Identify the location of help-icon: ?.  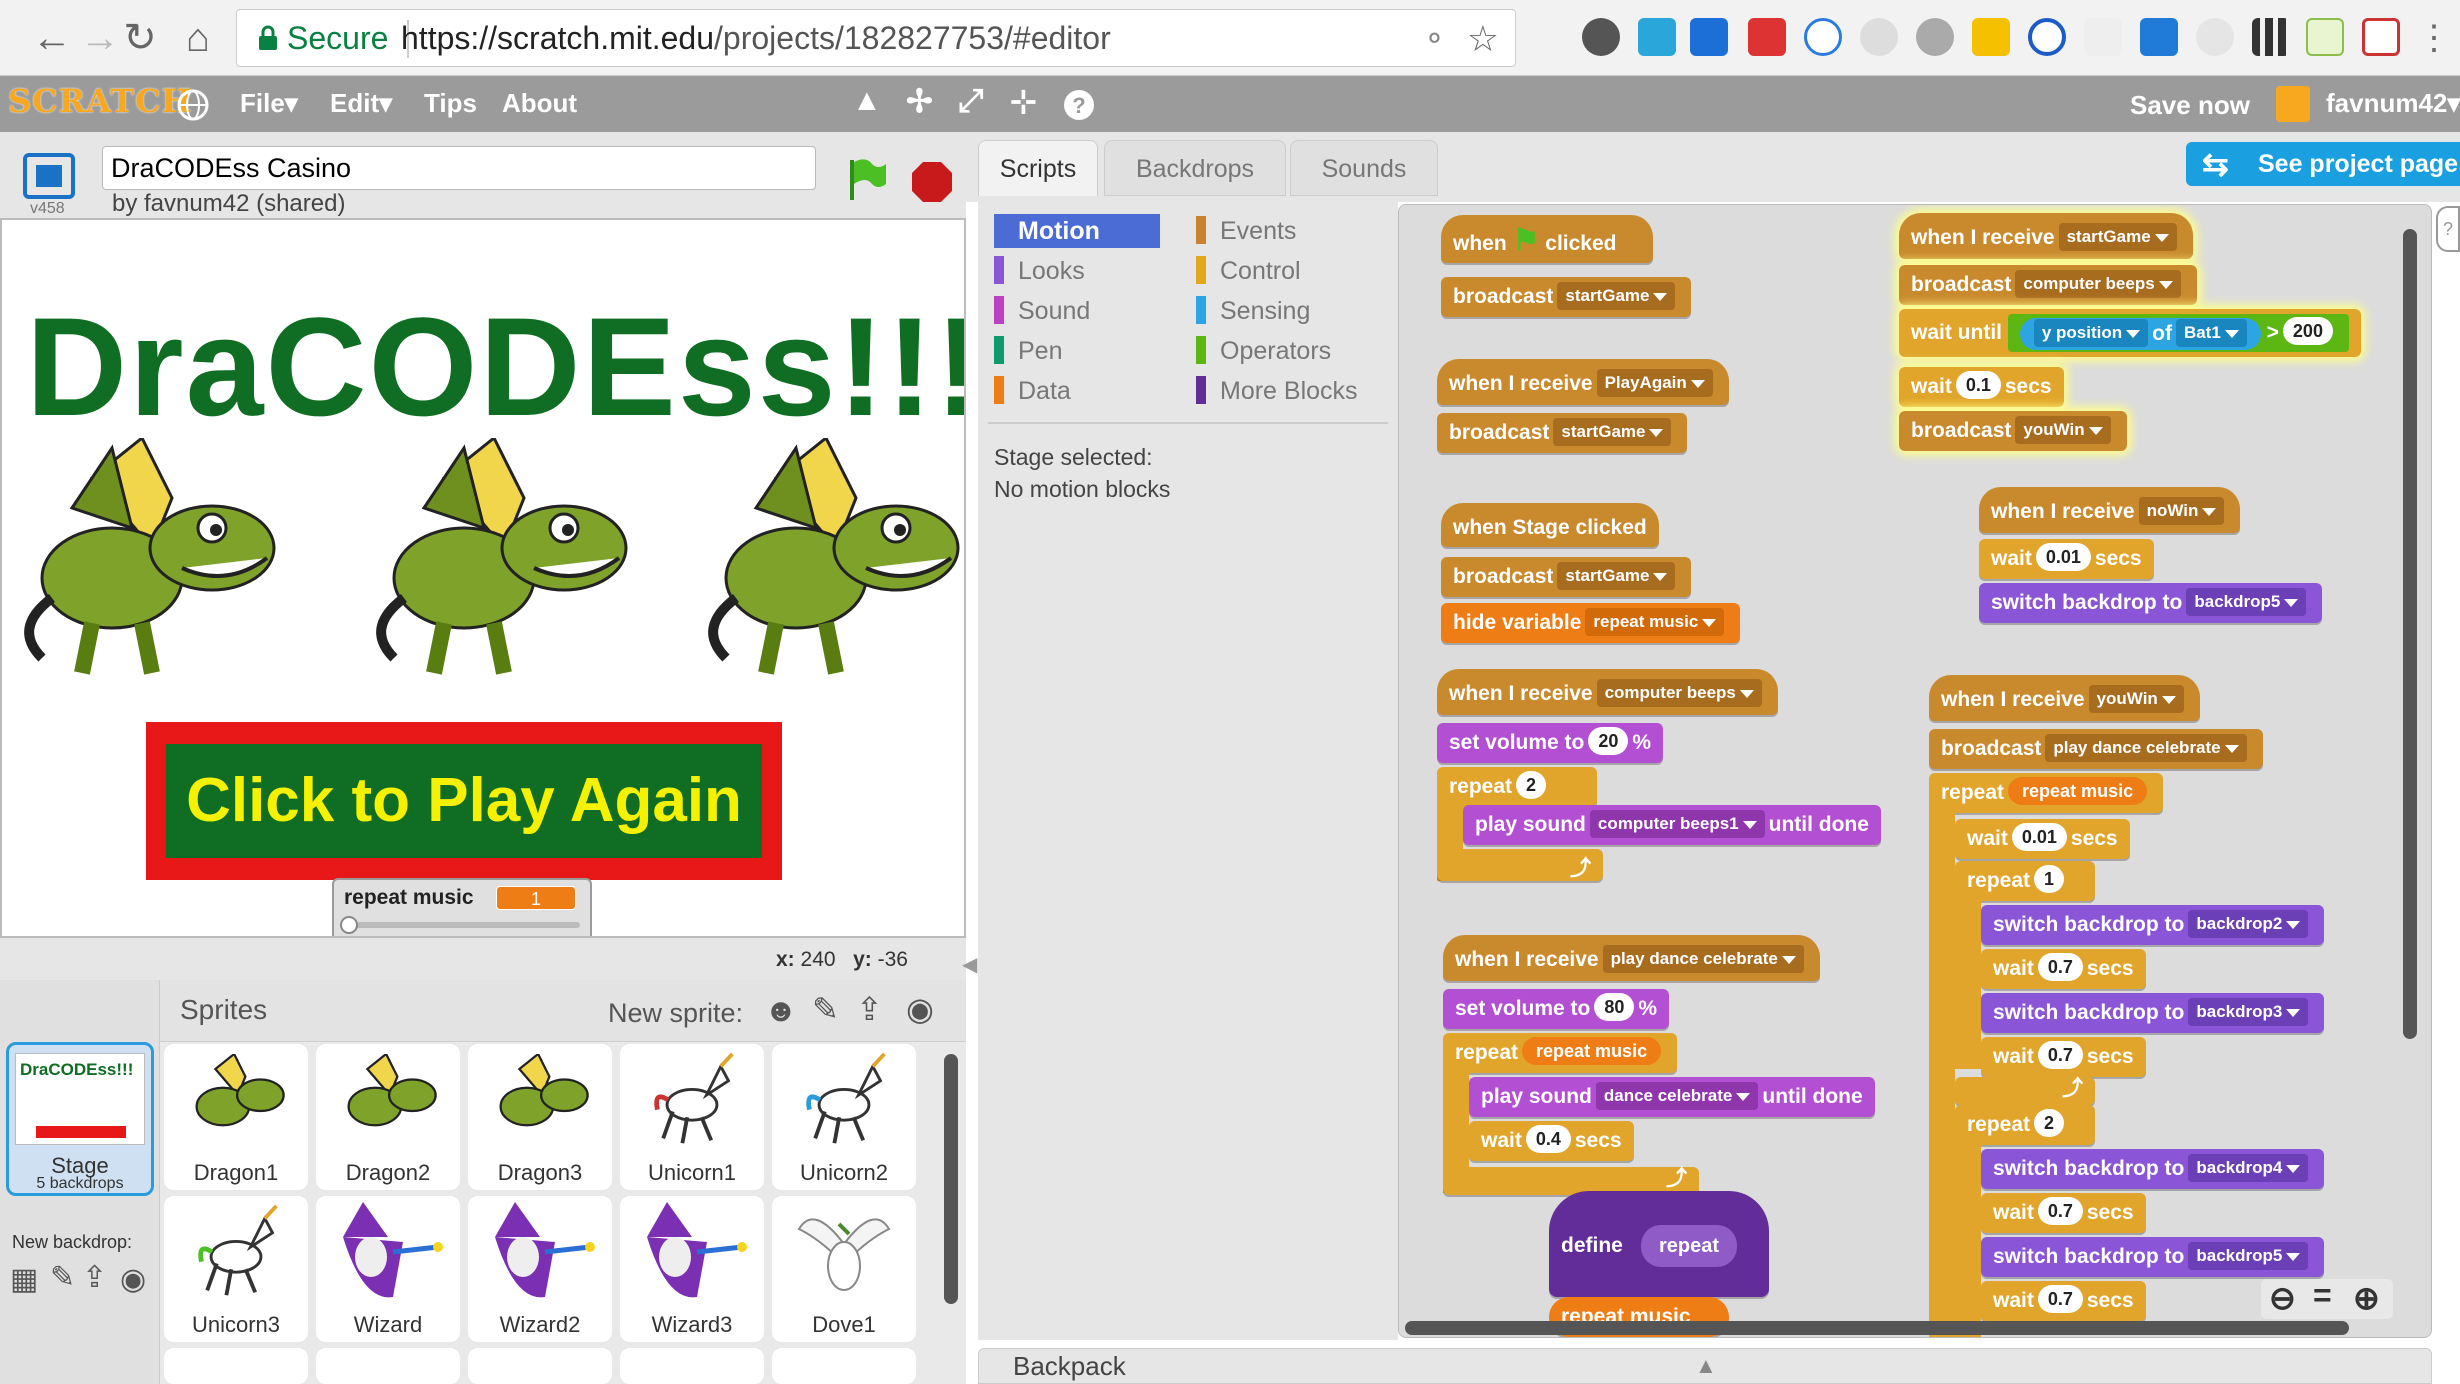
(1079, 105).